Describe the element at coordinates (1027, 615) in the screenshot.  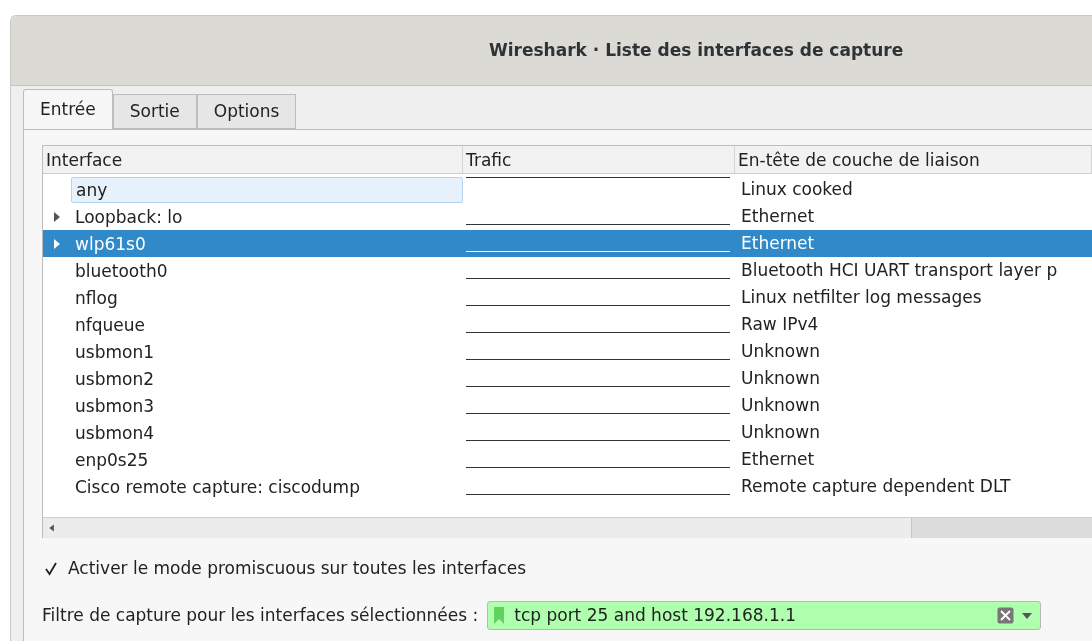
I see `dropdown-caret-icon` at that location.